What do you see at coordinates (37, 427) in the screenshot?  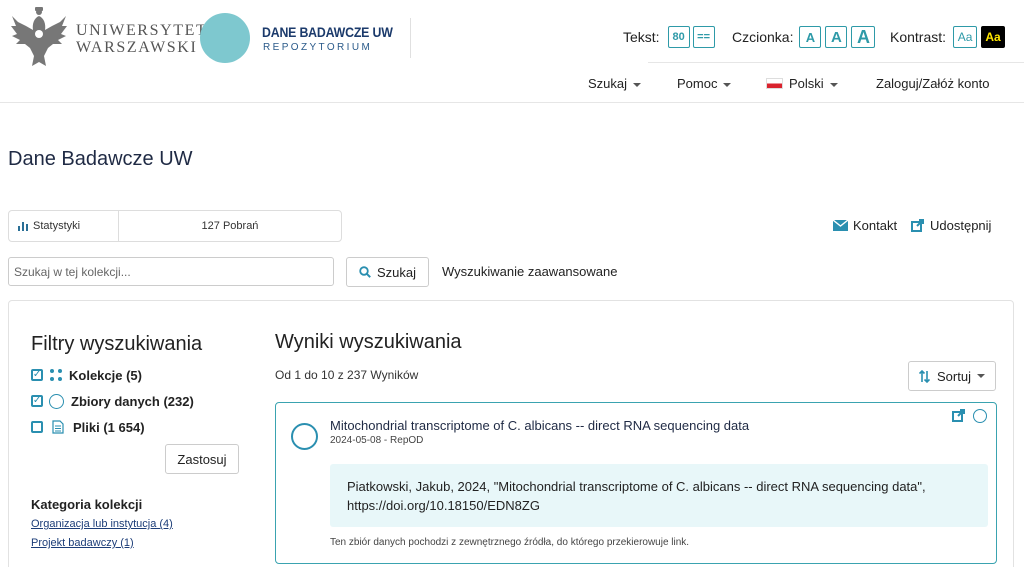 I see `checkbox-unchecked` at bounding box center [37, 427].